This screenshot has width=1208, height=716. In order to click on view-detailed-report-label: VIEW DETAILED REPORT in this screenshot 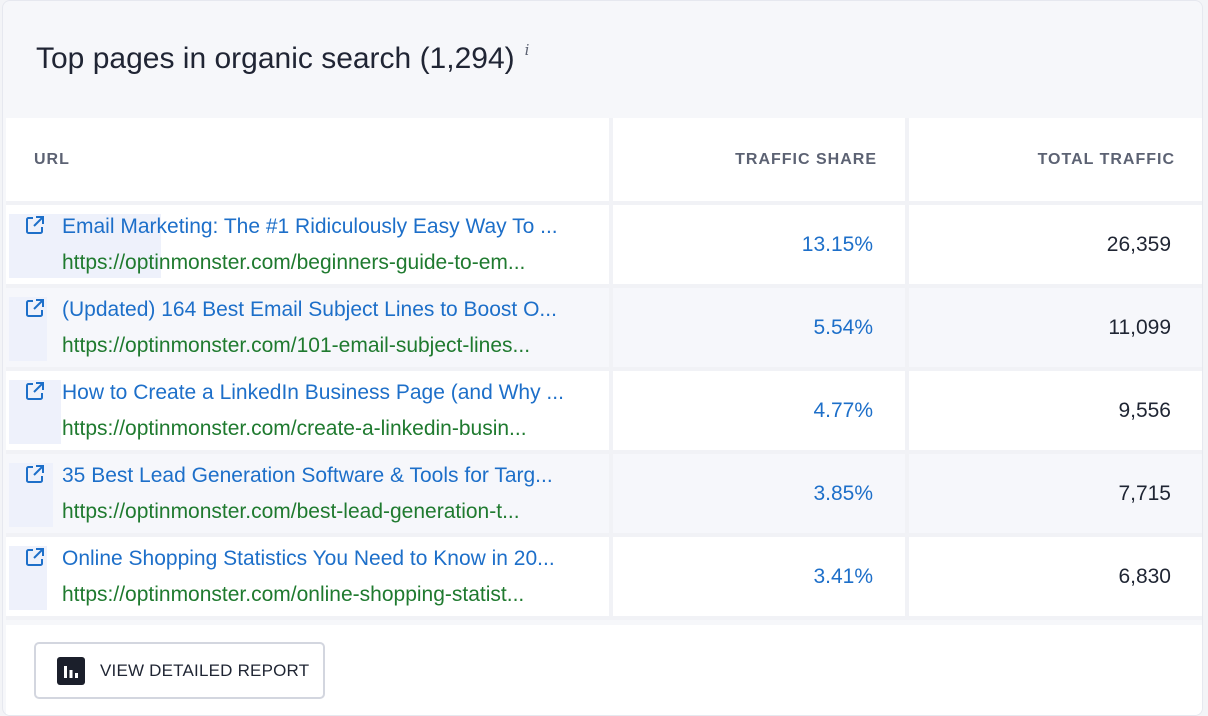, I will do `click(205, 670)`.